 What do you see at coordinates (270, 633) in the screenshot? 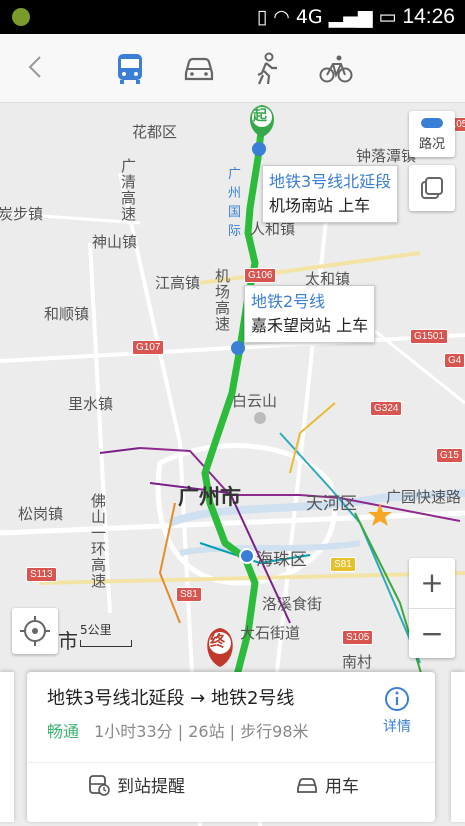
I see `place-label: 大石街道` at bounding box center [270, 633].